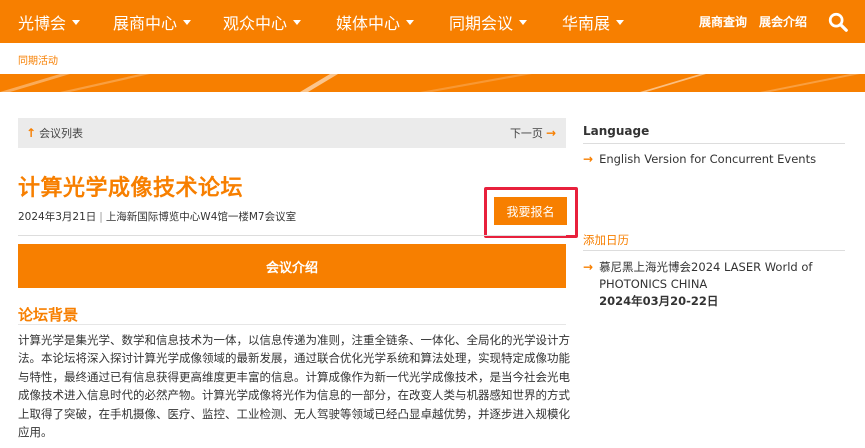 This screenshot has width=865, height=448. I want to click on event-meta: 2024年3月21日 | 上海新国际博览中心W4馆一楼M7会议室, so click(157, 216).